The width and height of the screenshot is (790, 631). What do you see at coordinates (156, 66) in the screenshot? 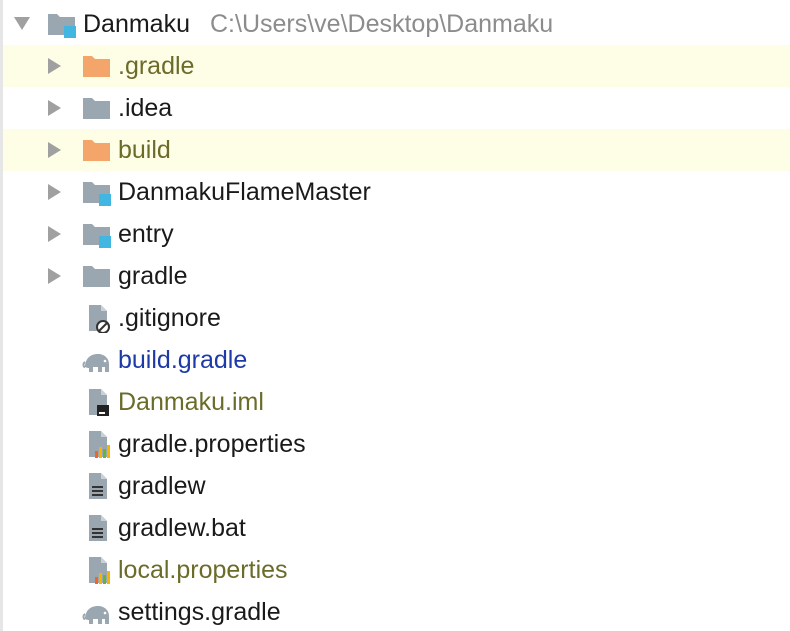
I see `tree-item-label: .gradle` at bounding box center [156, 66].